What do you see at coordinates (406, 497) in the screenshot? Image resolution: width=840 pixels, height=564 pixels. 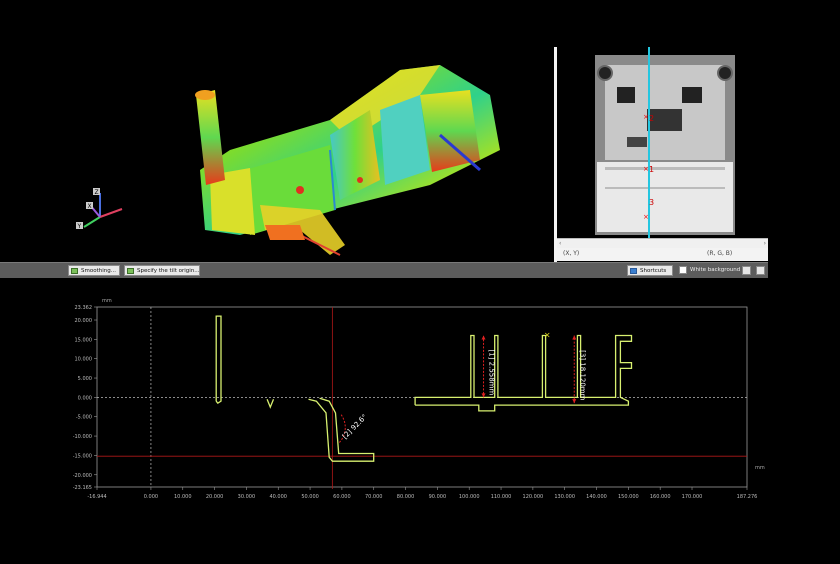 I see `x-tick-label: 80.000` at bounding box center [406, 497].